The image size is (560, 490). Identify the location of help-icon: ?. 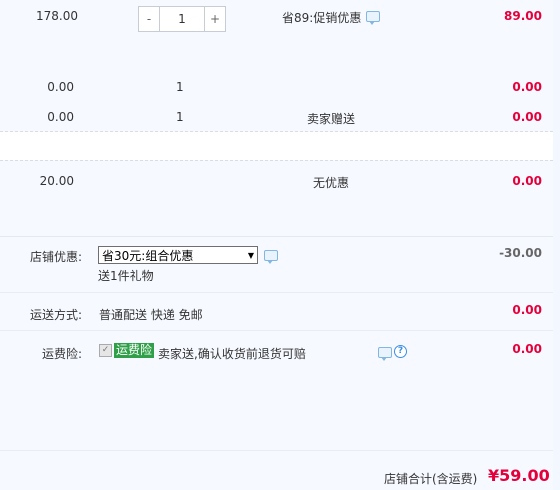
(400, 351).